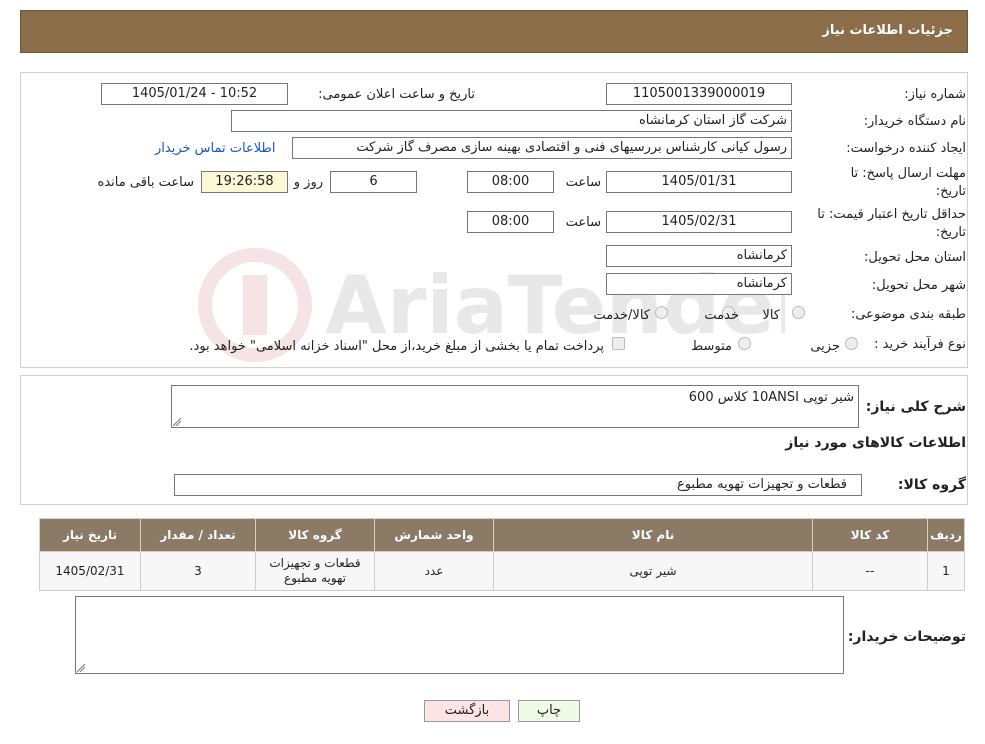 This screenshot has width=985, height=744. I want to click on city-field: کرمانشاه, so click(699, 284).